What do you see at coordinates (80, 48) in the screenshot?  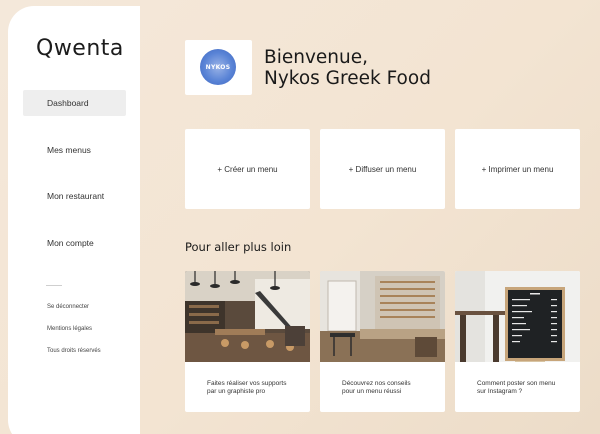 I see `app-logo: Qwenta` at bounding box center [80, 48].